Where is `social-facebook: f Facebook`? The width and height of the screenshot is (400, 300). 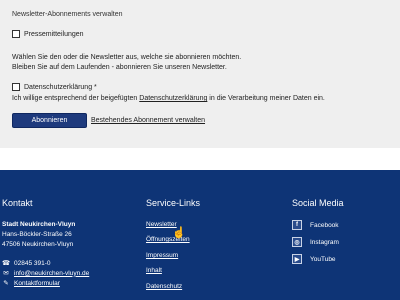
social-facebook: f Facebook is located at coordinates (315, 225).